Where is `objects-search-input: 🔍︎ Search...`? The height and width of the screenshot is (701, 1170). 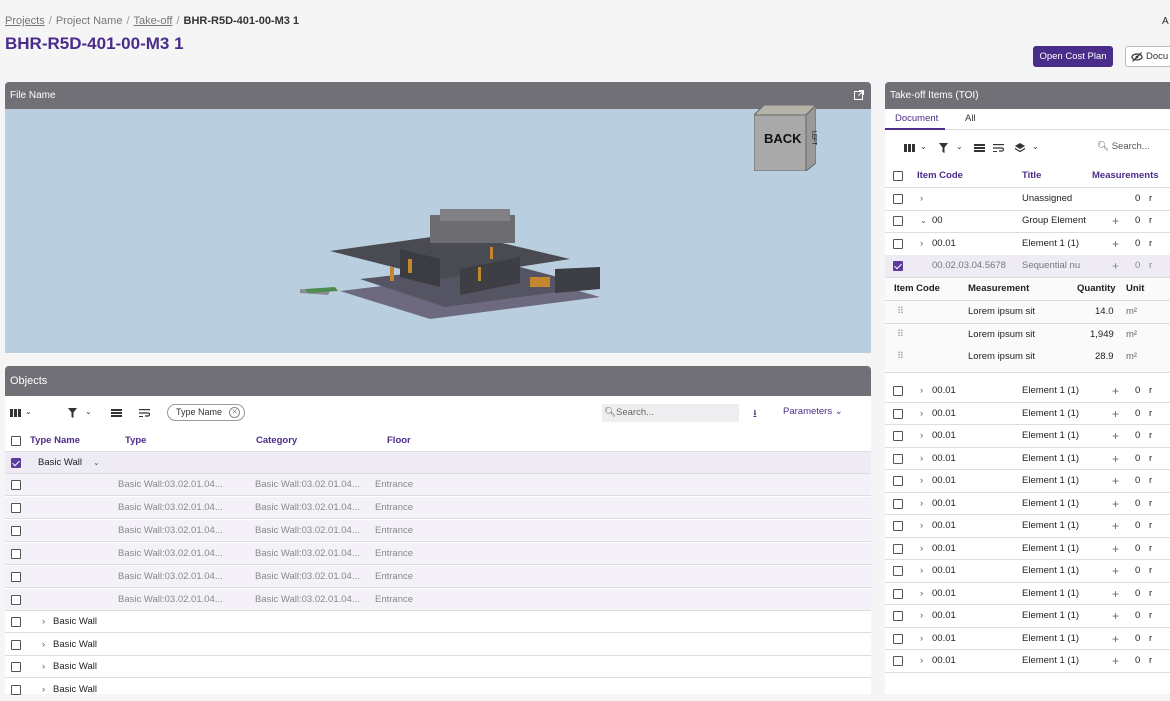
objects-search-input: 🔍︎ Search... is located at coordinates (670, 413).